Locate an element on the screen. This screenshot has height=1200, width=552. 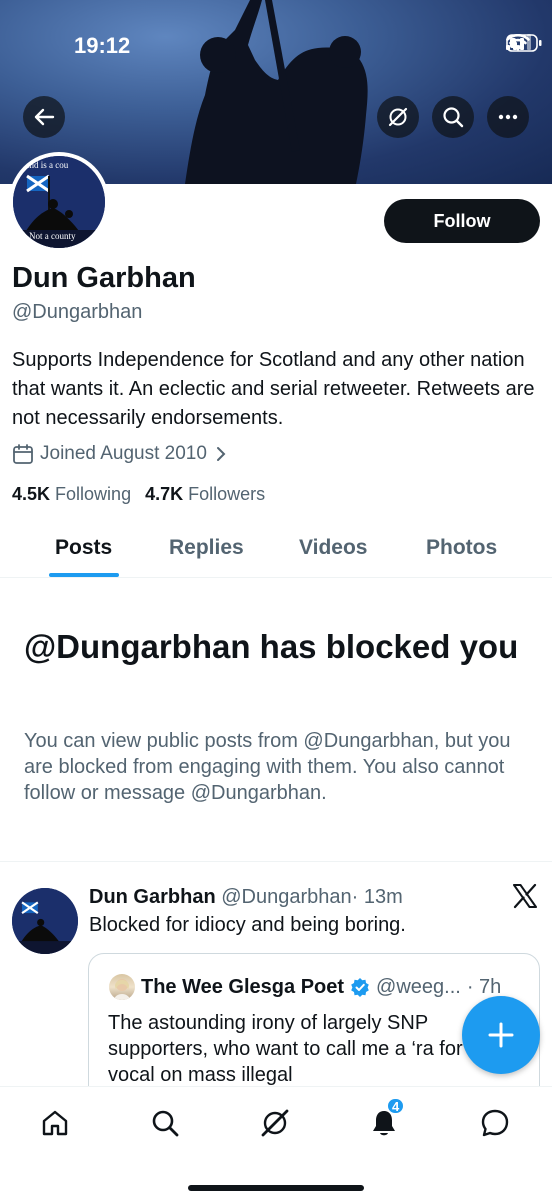
messages-icon is located at coordinates (495, 1123).